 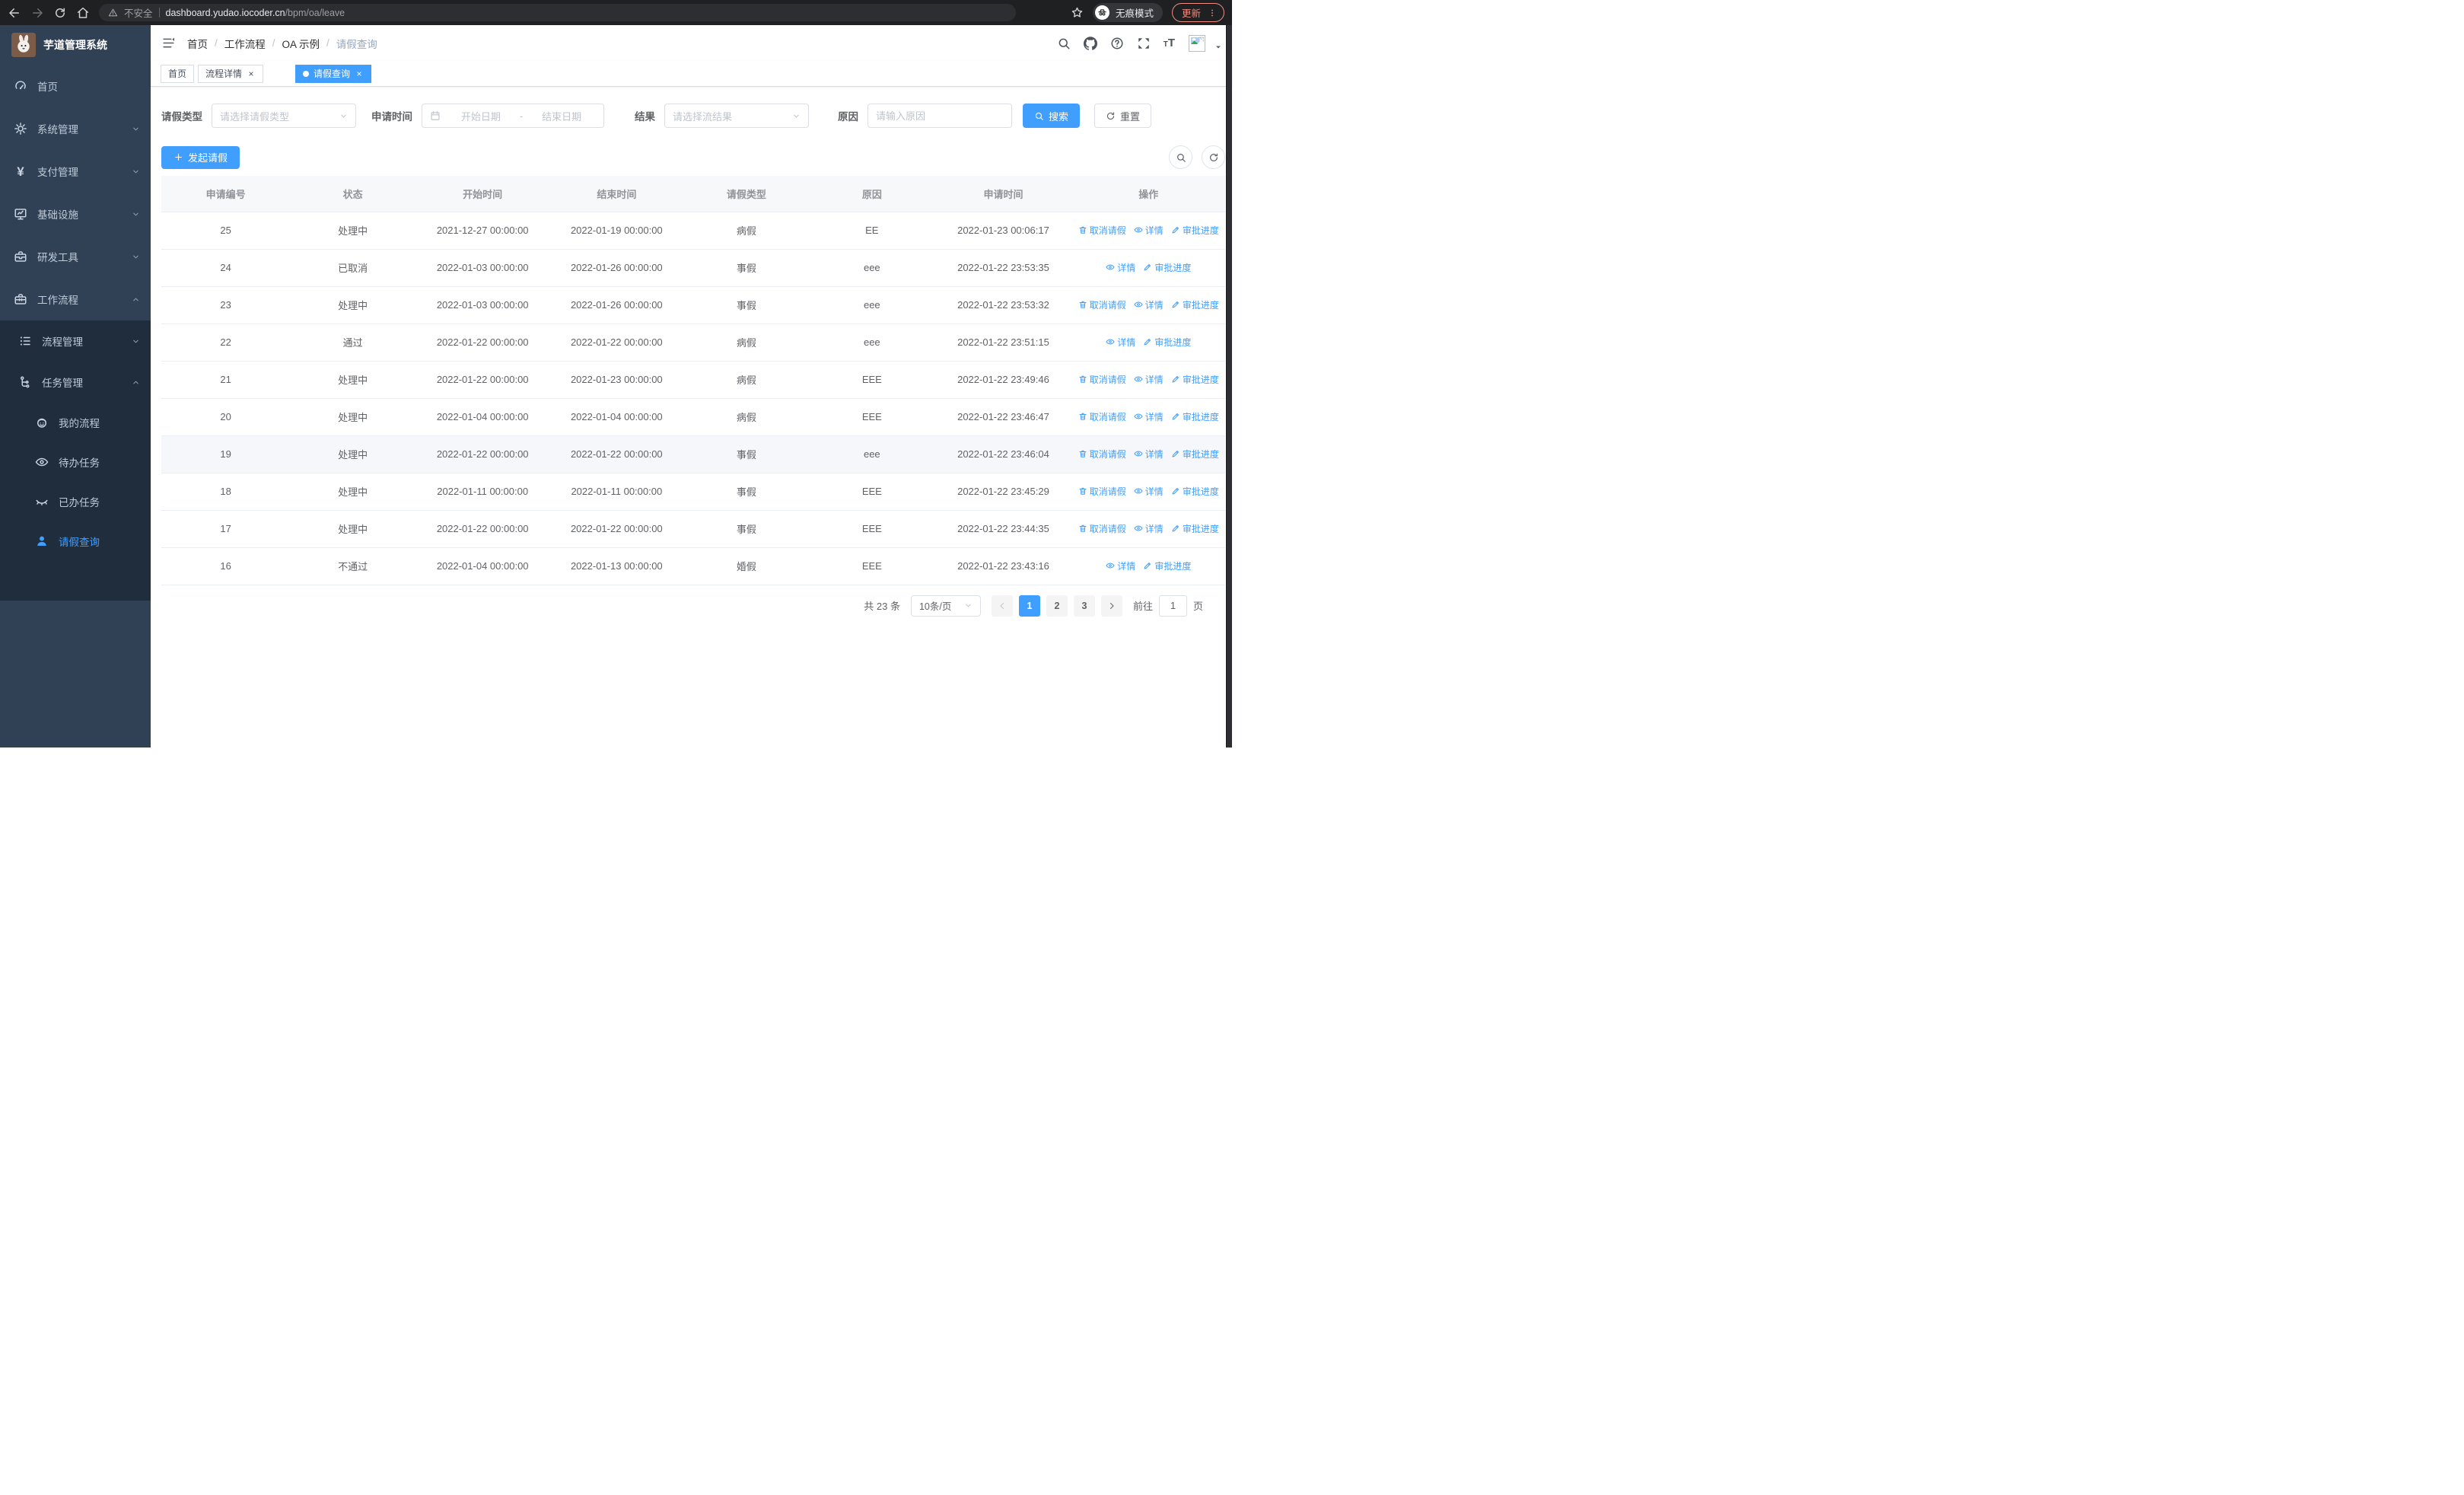 I want to click on logo-row: 芋道管理系统, so click(x=75, y=45).